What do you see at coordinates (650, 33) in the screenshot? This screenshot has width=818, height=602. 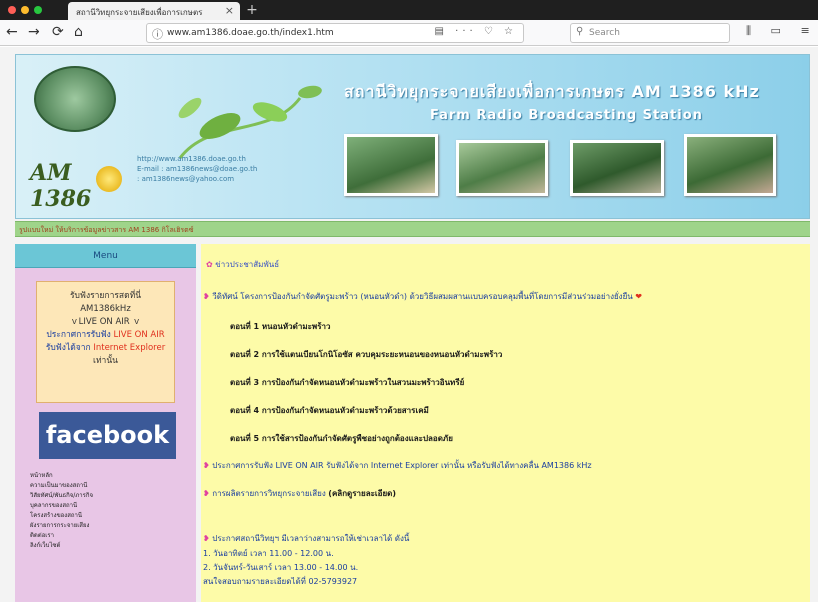 I see `search-input: ⚲ Search` at bounding box center [650, 33].